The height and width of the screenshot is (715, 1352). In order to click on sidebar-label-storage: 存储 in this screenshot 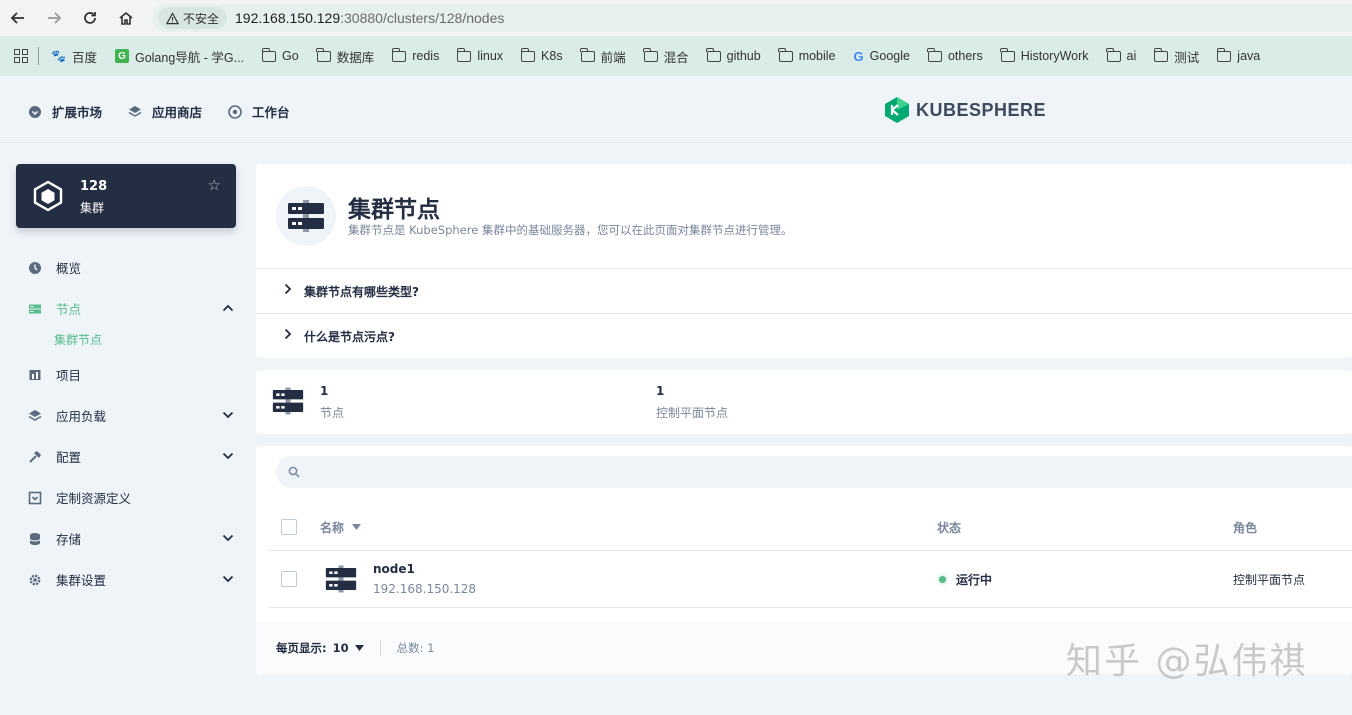, I will do `click(69, 539)`.